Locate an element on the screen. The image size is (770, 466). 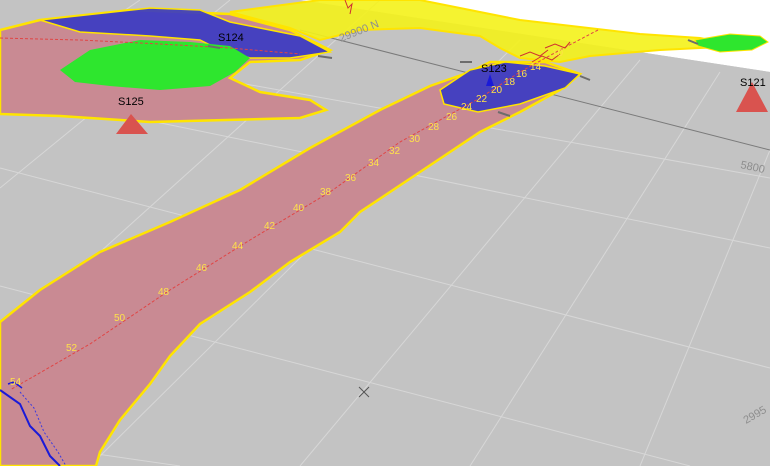
chainage-label-40: 40 is located at coordinates (299, 208).